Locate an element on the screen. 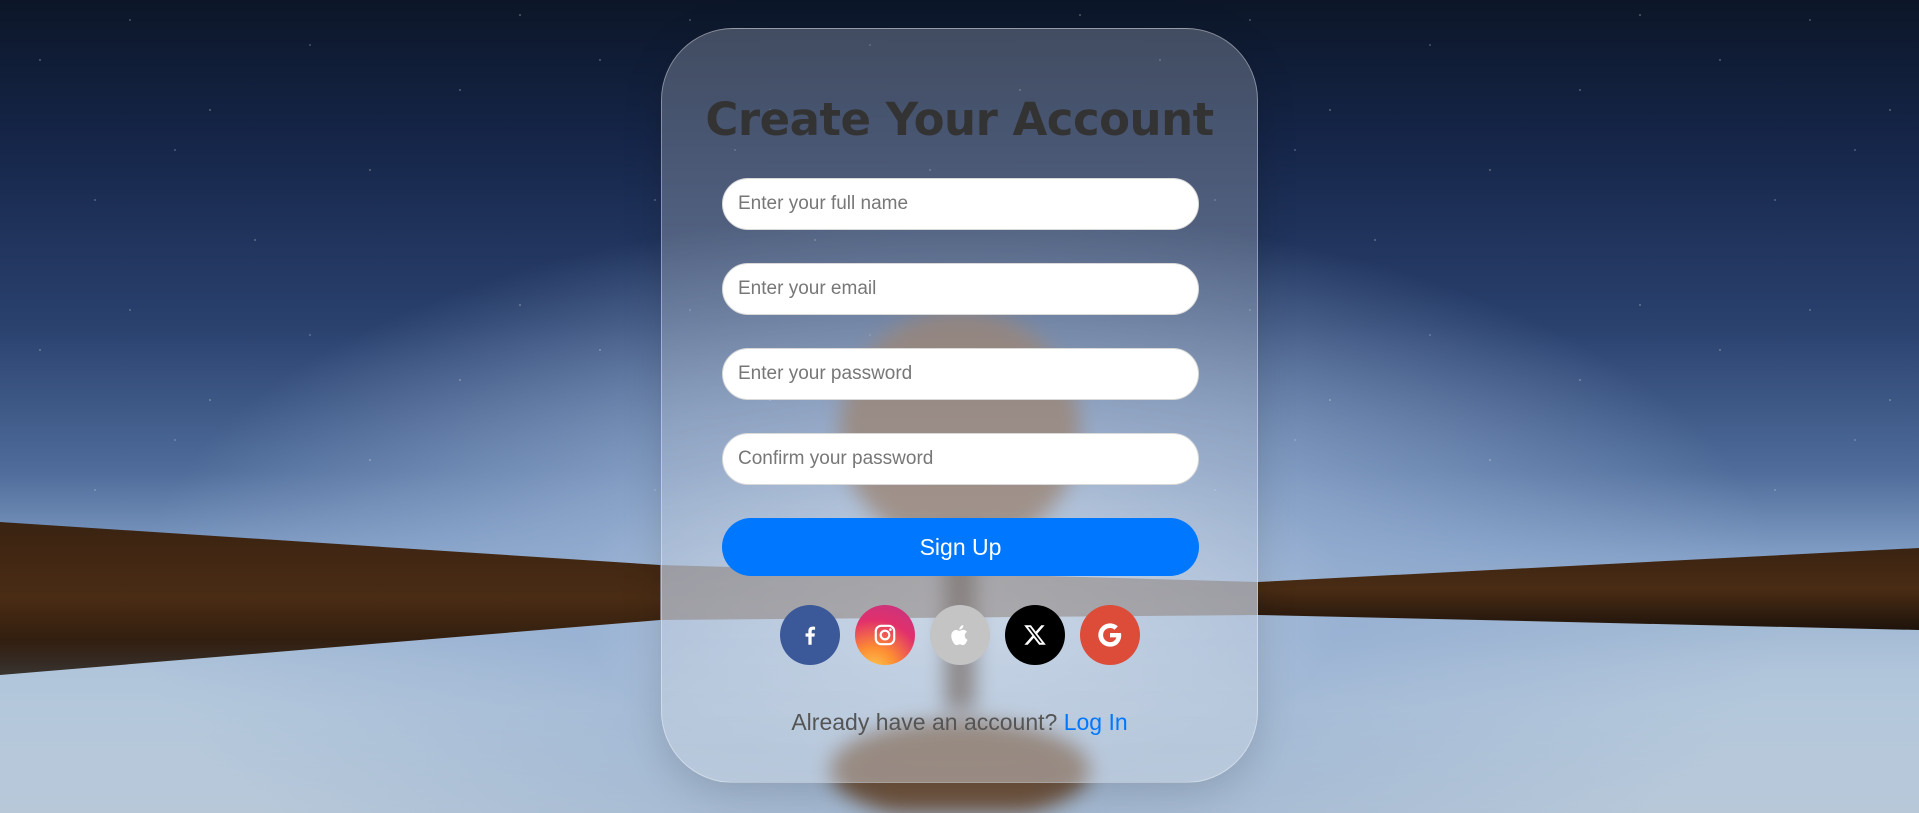 This screenshot has width=1919, height=813. google-login-button is located at coordinates (1110, 635).